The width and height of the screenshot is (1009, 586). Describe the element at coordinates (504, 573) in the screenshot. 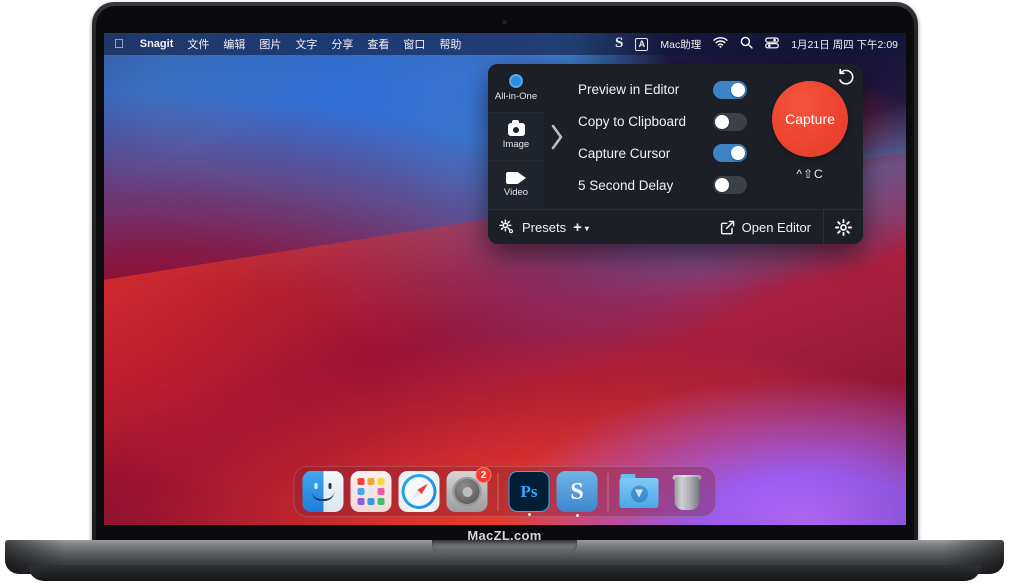

I see `laptop-base-bottom` at that location.